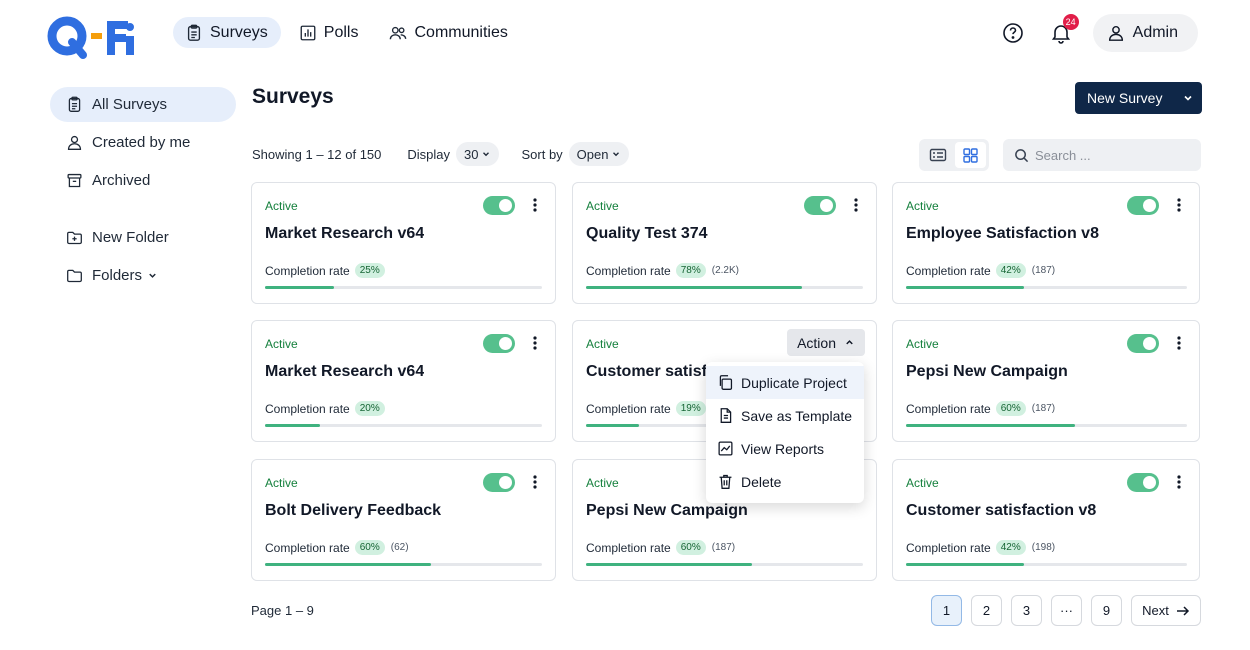 This screenshot has height=650, width=1250. I want to click on action-button: Action, so click(826, 342).